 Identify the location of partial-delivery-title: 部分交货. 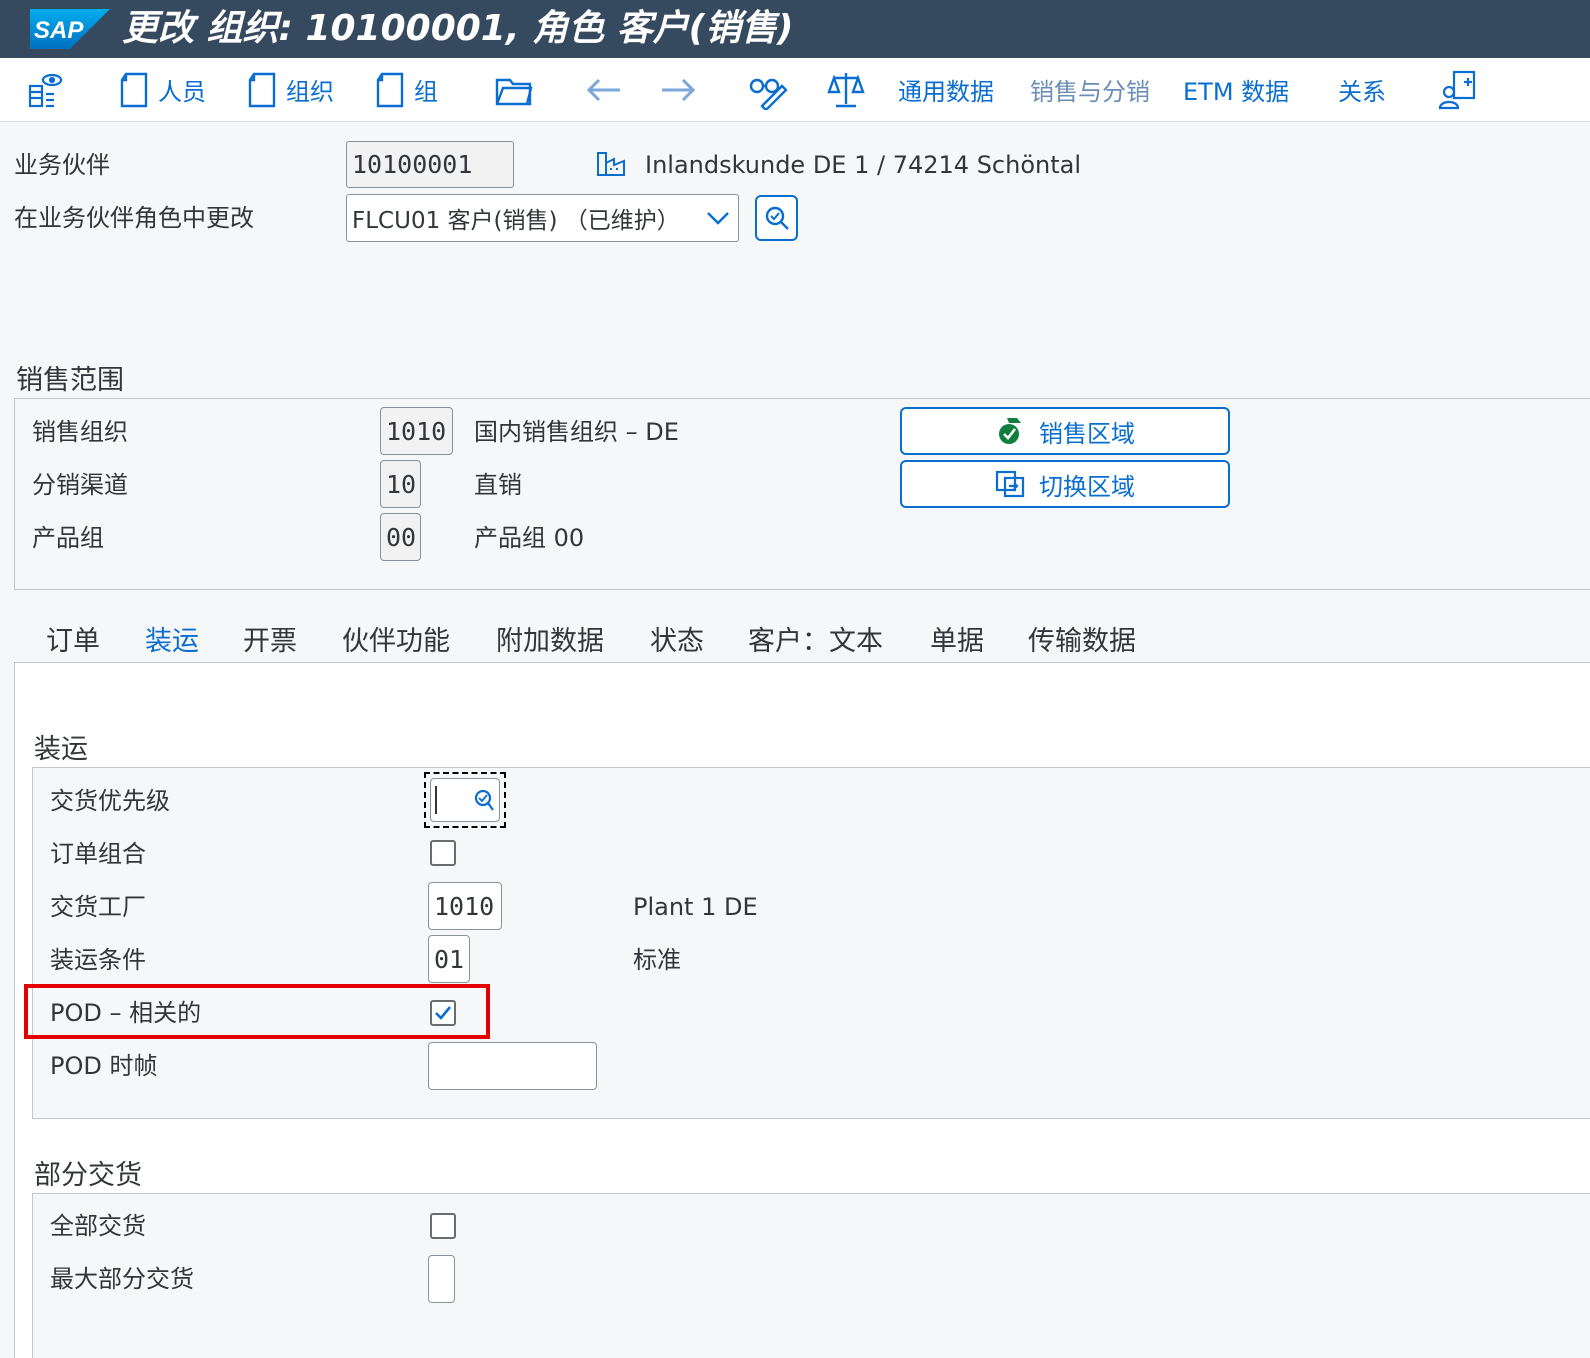
(88, 1175).